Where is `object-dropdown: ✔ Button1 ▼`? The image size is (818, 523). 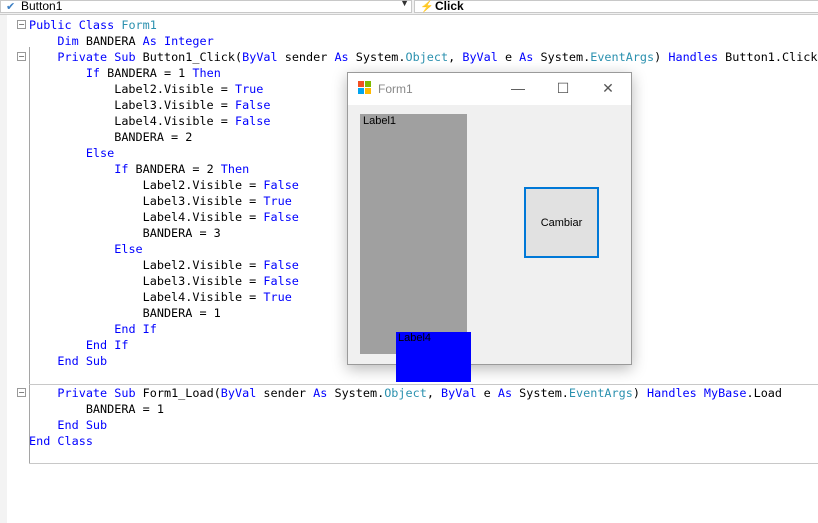 object-dropdown: ✔ Button1 ▼ is located at coordinates (206, 6).